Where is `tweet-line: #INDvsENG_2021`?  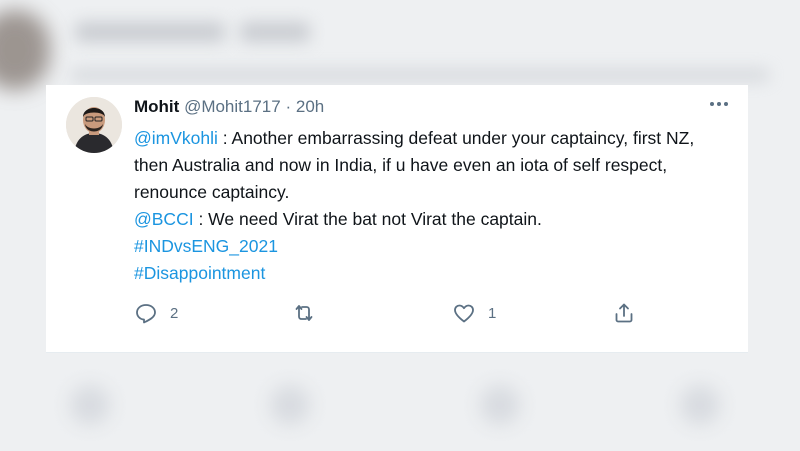
tweet-line: #INDvsENG_2021 is located at coordinates (434, 246).